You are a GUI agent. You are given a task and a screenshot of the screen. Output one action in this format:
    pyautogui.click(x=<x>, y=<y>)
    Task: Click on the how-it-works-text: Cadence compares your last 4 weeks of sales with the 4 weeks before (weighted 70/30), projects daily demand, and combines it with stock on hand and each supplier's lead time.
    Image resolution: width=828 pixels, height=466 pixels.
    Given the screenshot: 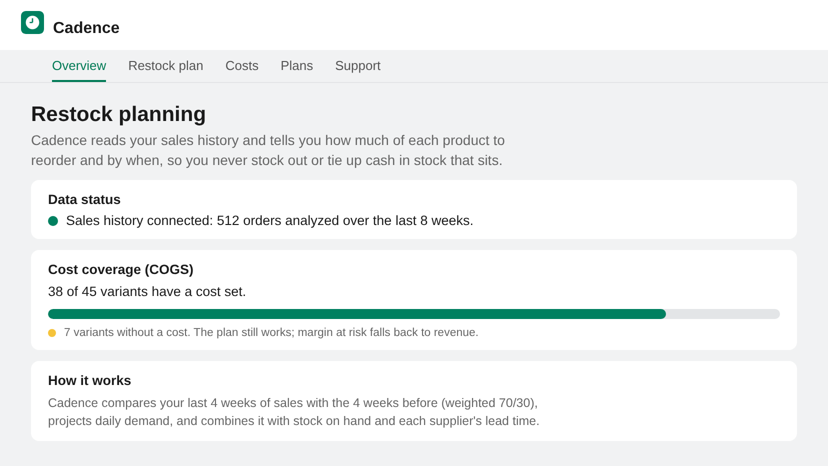 What is the action you would take?
    pyautogui.click(x=294, y=412)
    